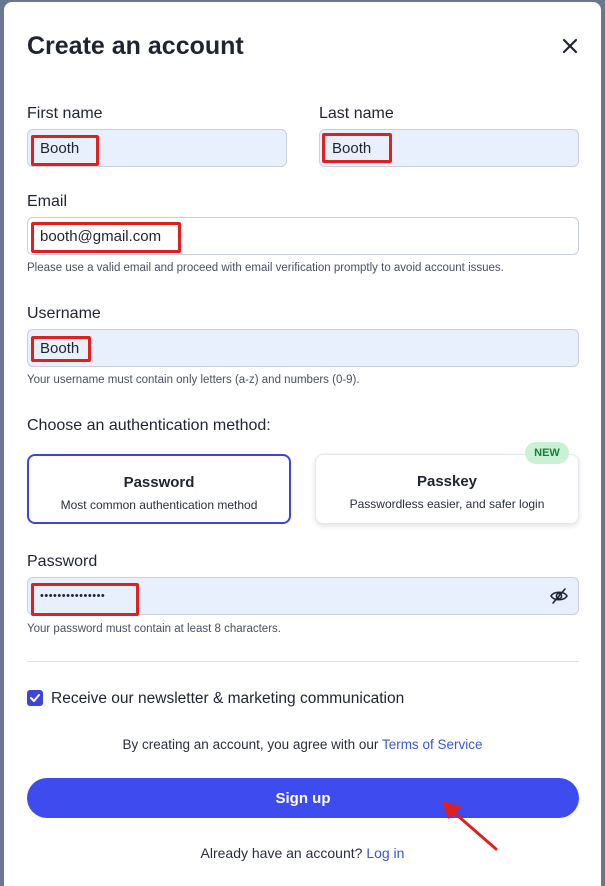  I want to click on email-label: Email, so click(47, 201).